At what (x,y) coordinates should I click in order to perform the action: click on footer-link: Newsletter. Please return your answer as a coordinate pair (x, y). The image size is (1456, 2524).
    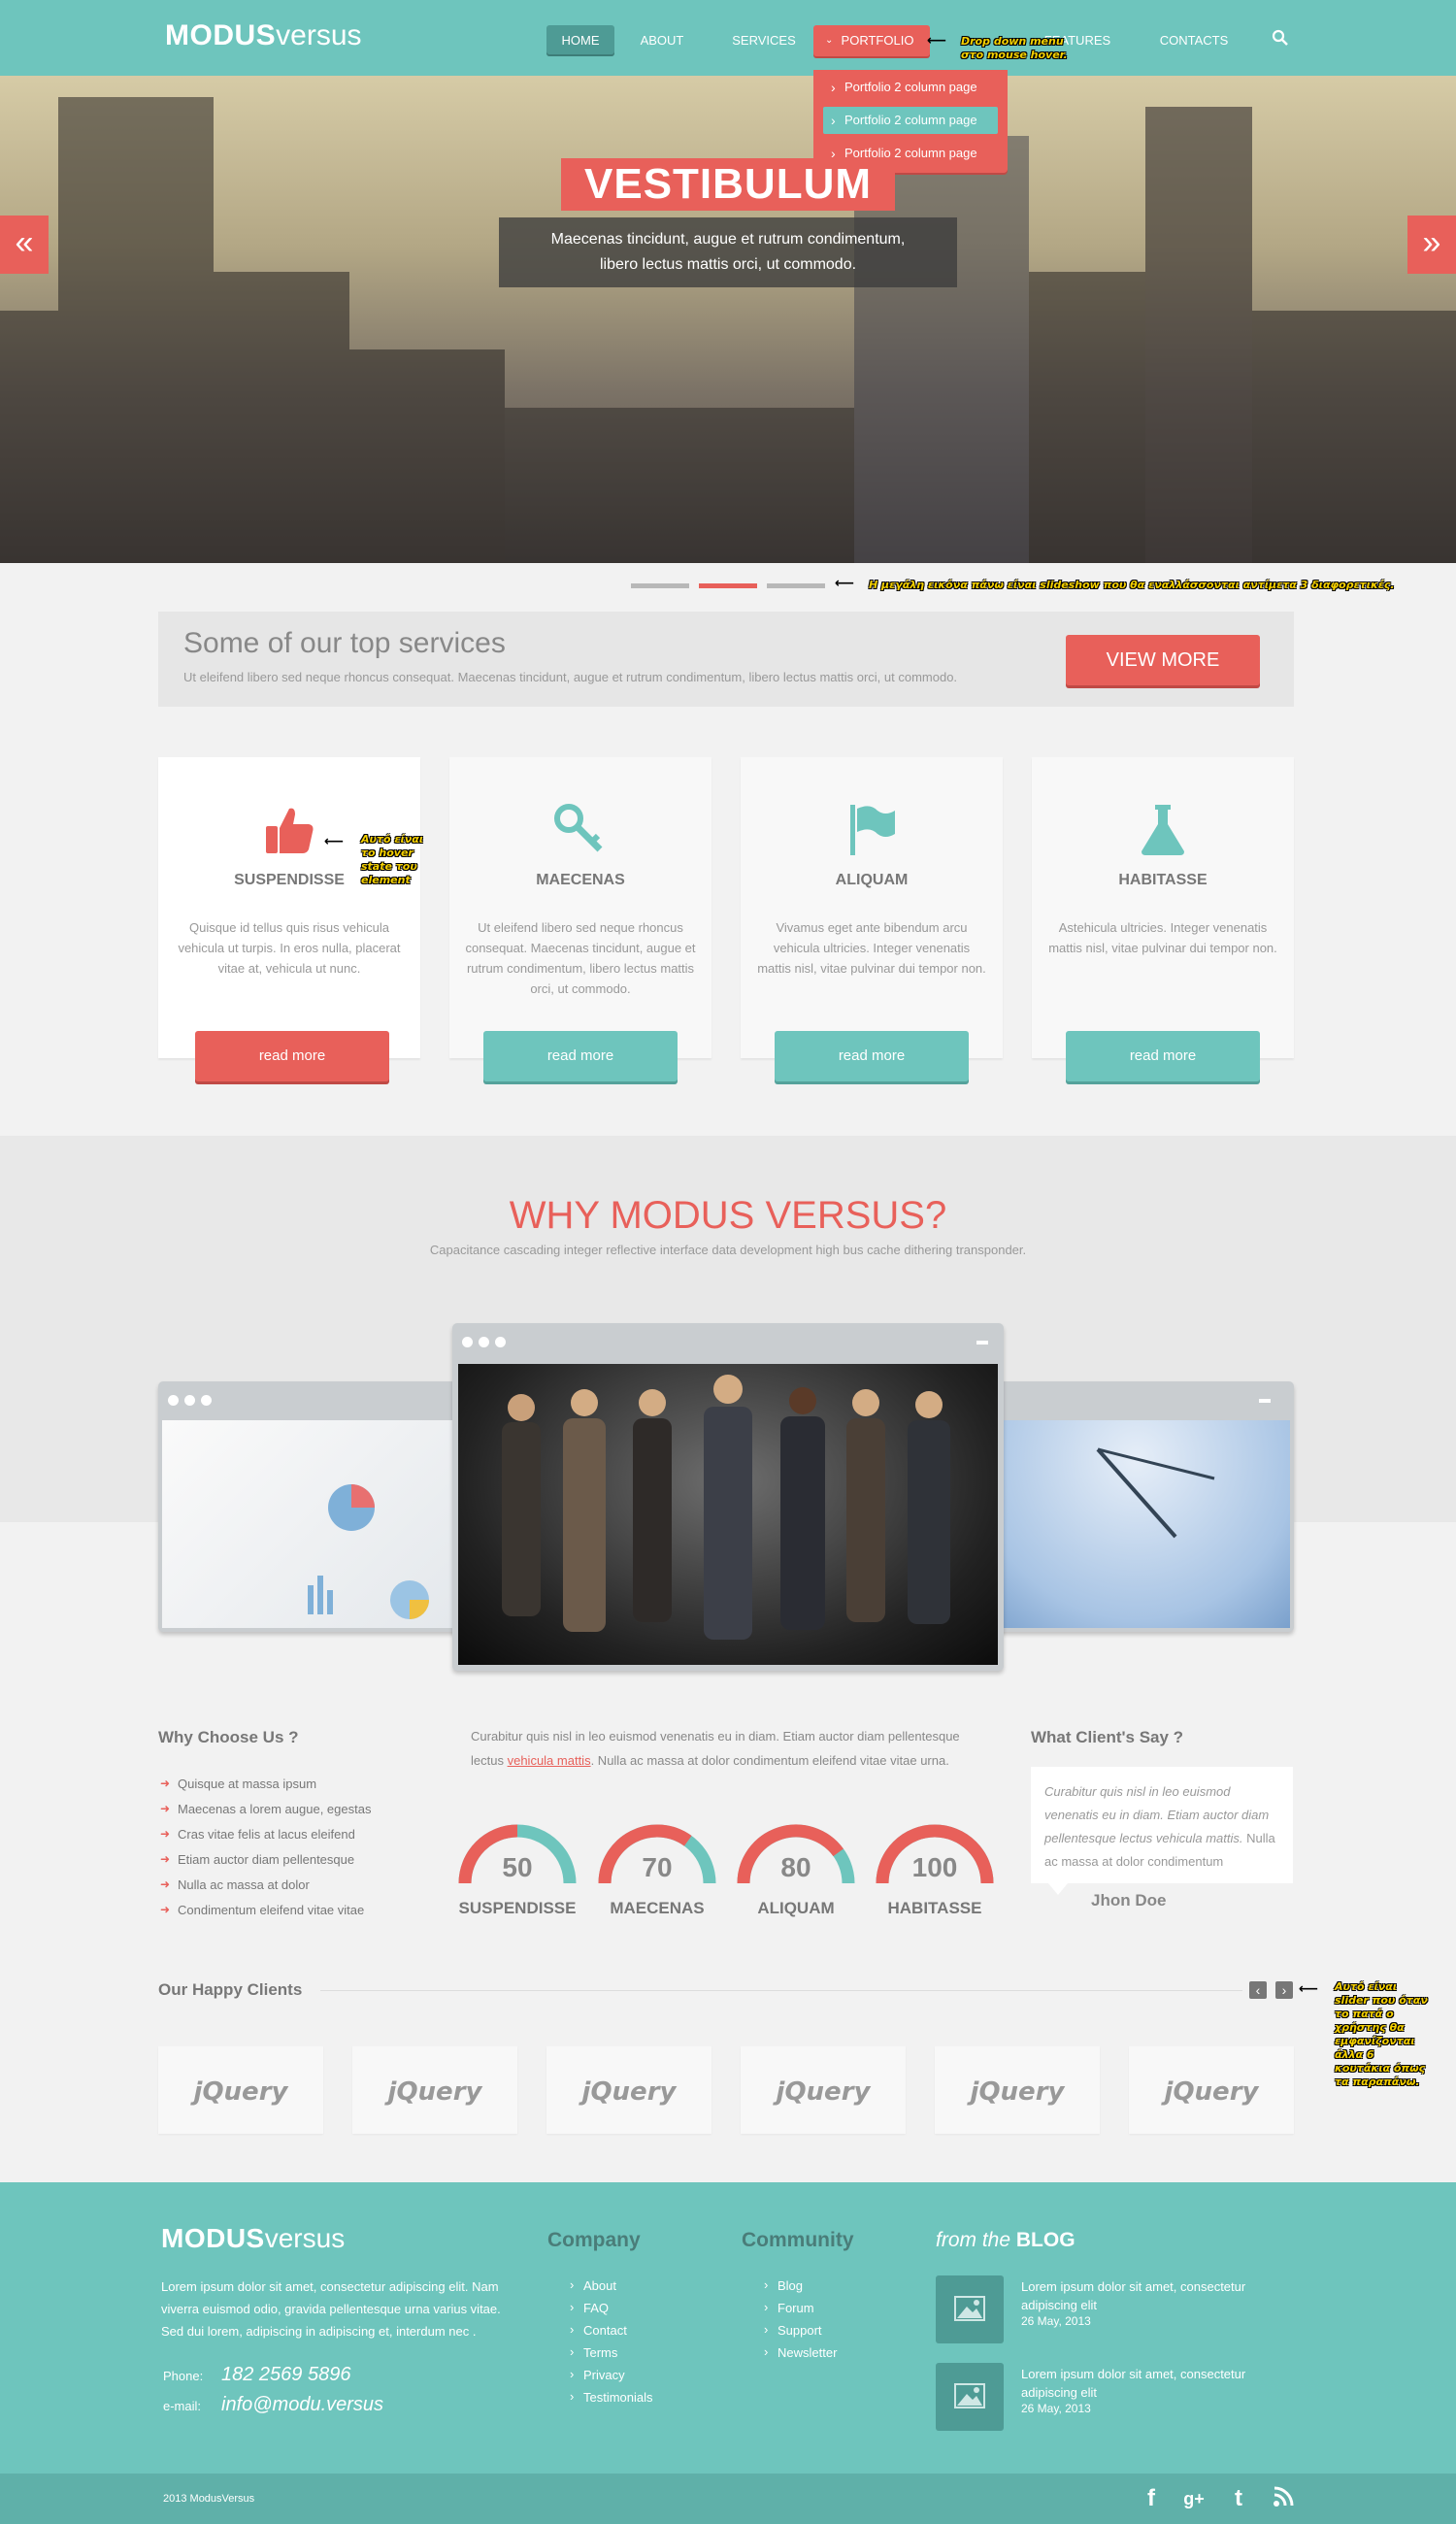
    Looking at the image, I should click on (799, 2356).